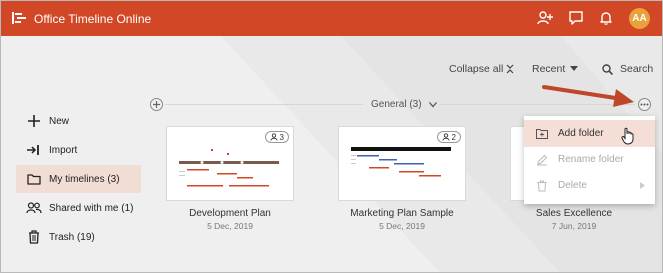 The height and width of the screenshot is (273, 663). I want to click on add-folder-icon, so click(542, 133).